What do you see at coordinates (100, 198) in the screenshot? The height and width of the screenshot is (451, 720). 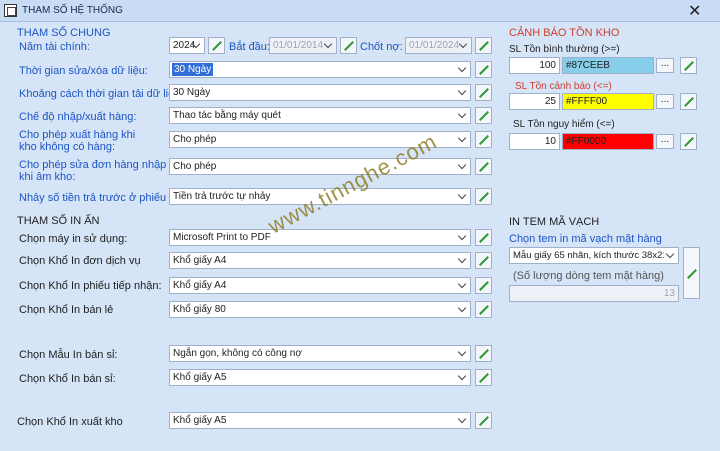 I see `prepay-jump-label: Nhảy số tiền trả trước ở phiếu sỉ:` at bounding box center [100, 198].